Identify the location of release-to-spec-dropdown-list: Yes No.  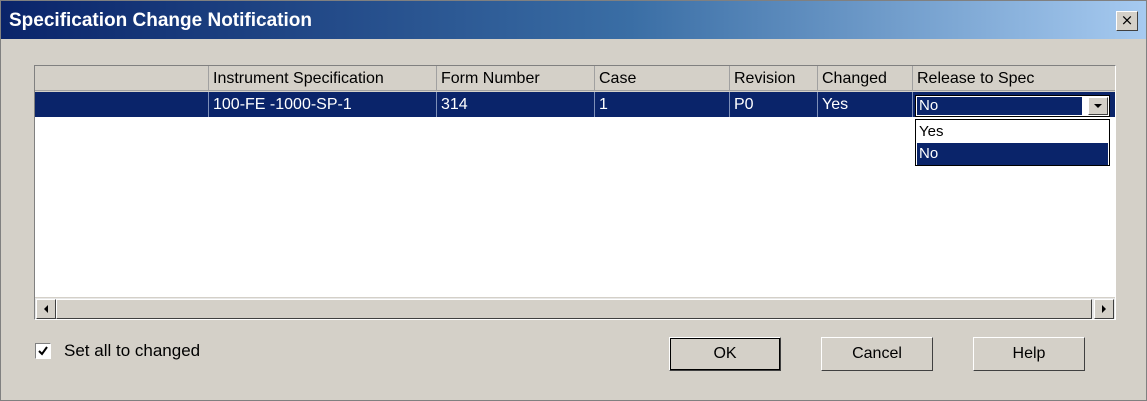
(1012, 142).